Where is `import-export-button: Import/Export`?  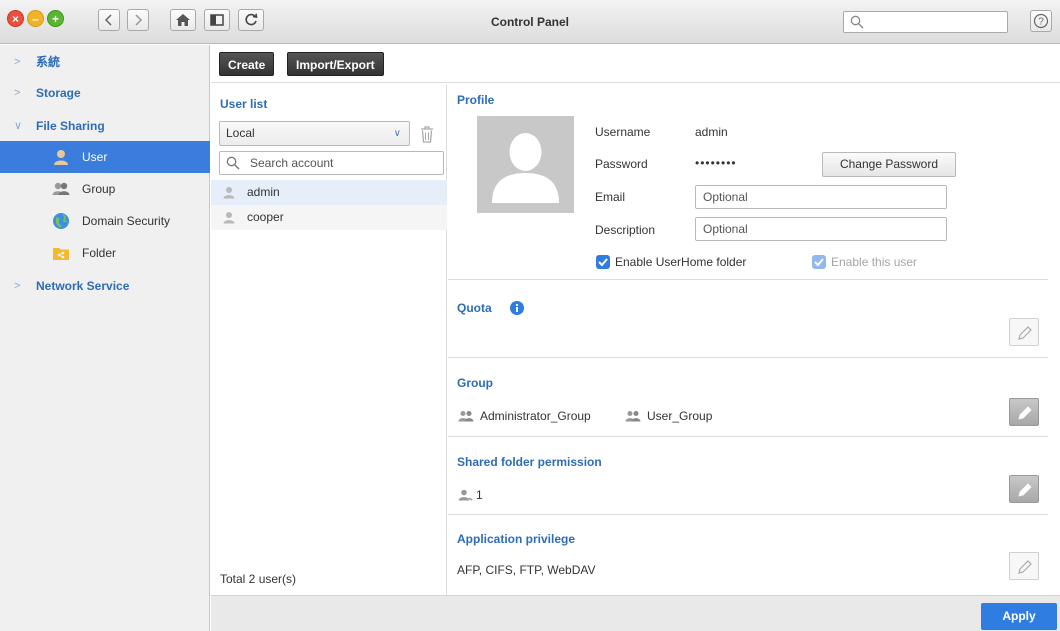
import-export-button: Import/Export is located at coordinates (335, 64).